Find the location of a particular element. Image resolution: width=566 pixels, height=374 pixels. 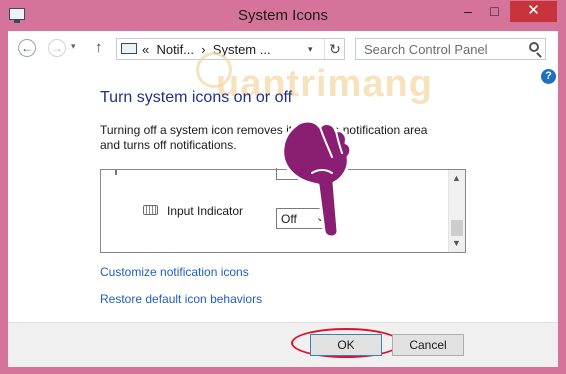

scroll-down-icon: ▼ is located at coordinates (456, 243).